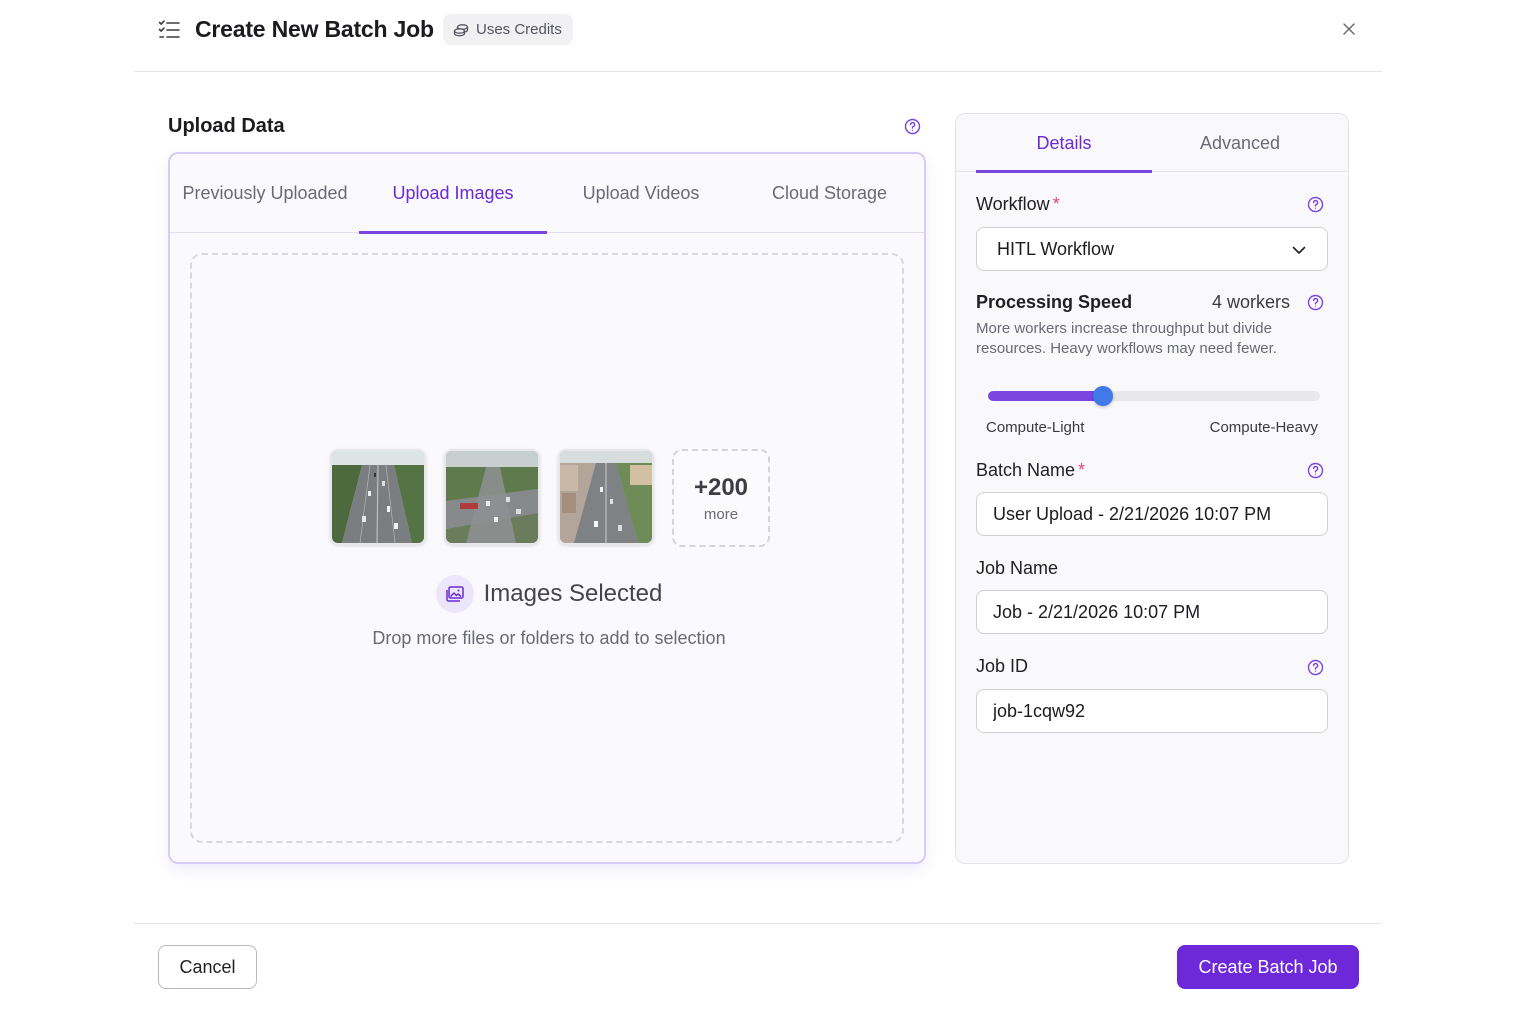  I want to click on settings-tabs: Details Advanced, so click(1152, 143).